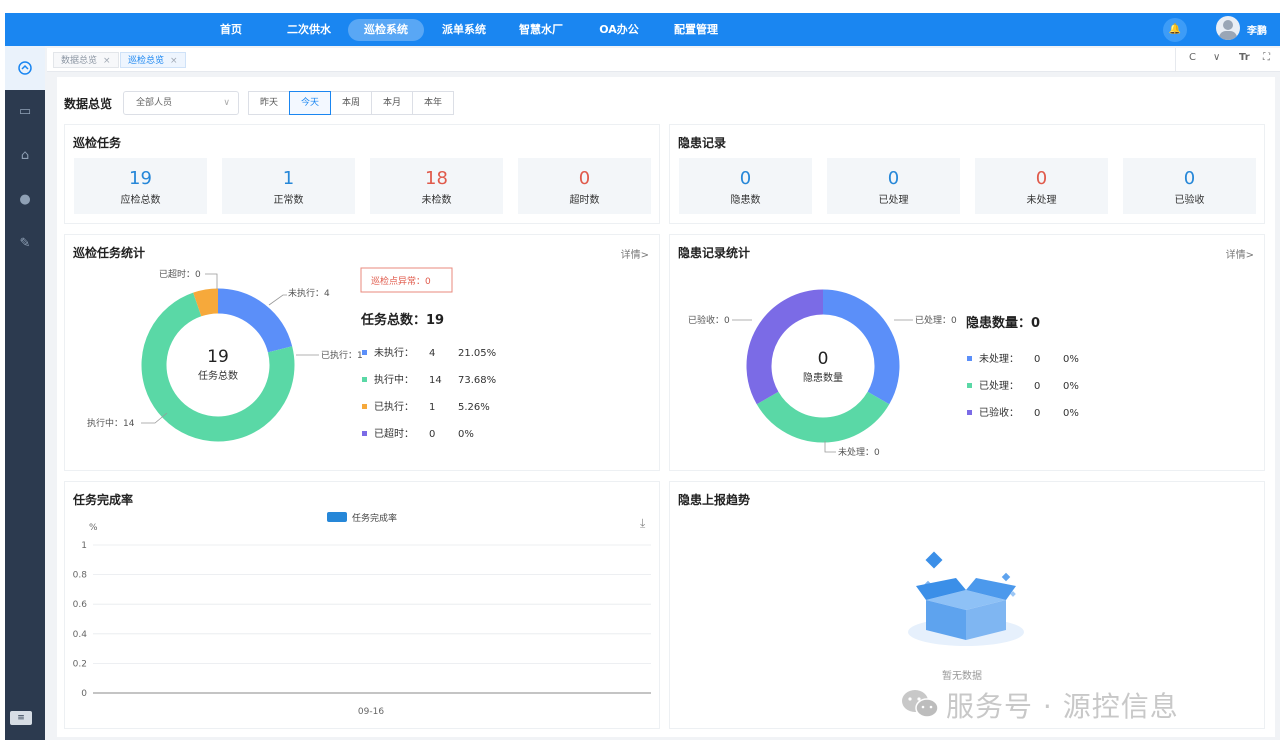  Describe the element at coordinates (709, 320) in the screenshot. I see `callout-label: 已验收：0` at that location.